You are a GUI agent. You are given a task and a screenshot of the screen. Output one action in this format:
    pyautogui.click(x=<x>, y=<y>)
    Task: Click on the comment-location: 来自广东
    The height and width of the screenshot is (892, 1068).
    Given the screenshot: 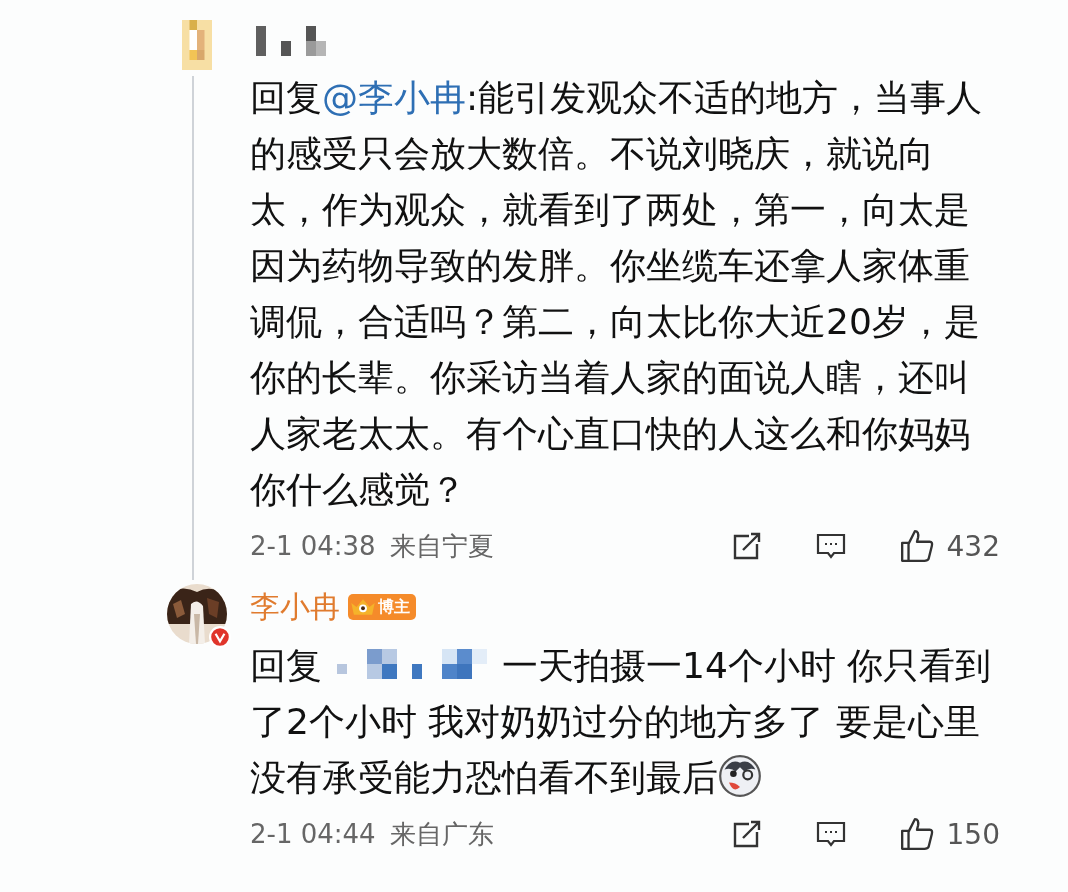 What is the action you would take?
    pyautogui.click(x=441, y=834)
    